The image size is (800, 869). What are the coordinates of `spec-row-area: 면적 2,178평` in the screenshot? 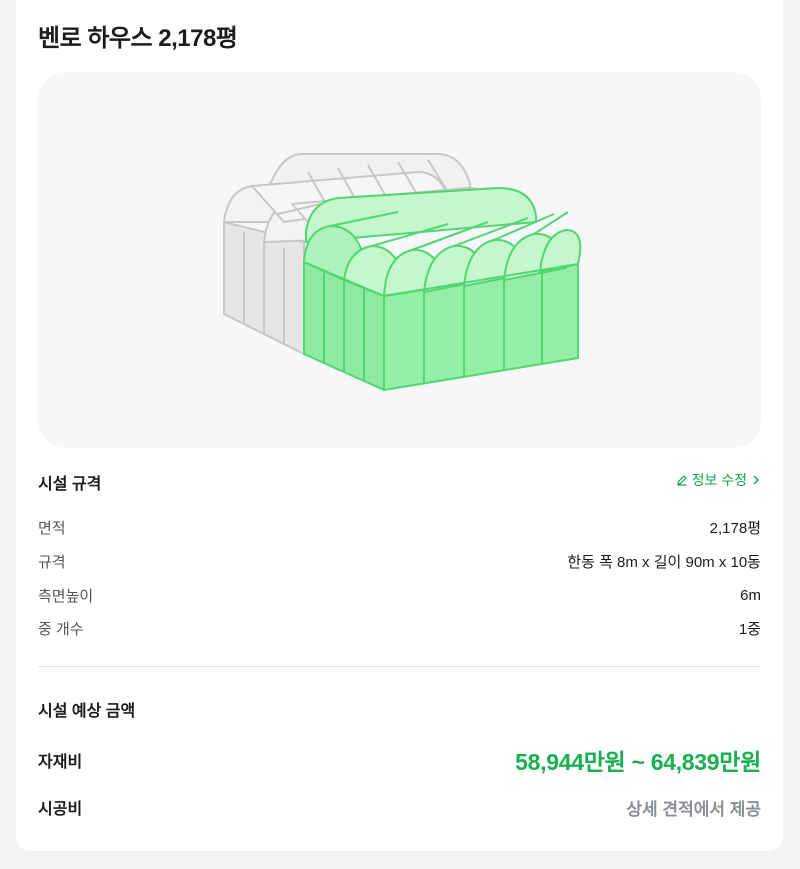 It's located at (399, 527).